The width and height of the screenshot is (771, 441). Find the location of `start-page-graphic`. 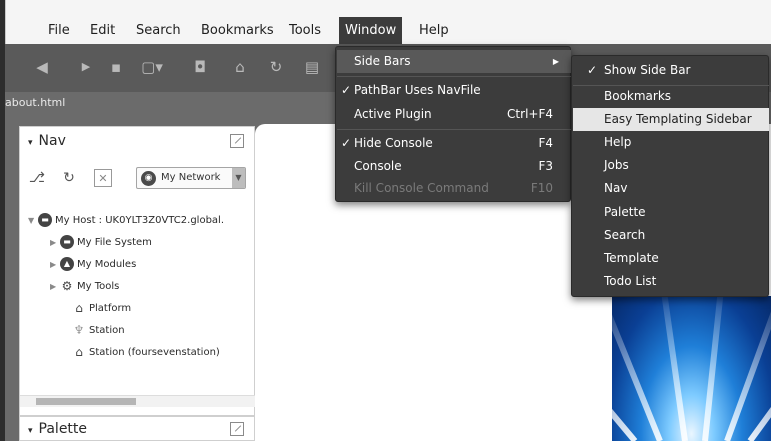

start-page-graphic is located at coordinates (691, 368).